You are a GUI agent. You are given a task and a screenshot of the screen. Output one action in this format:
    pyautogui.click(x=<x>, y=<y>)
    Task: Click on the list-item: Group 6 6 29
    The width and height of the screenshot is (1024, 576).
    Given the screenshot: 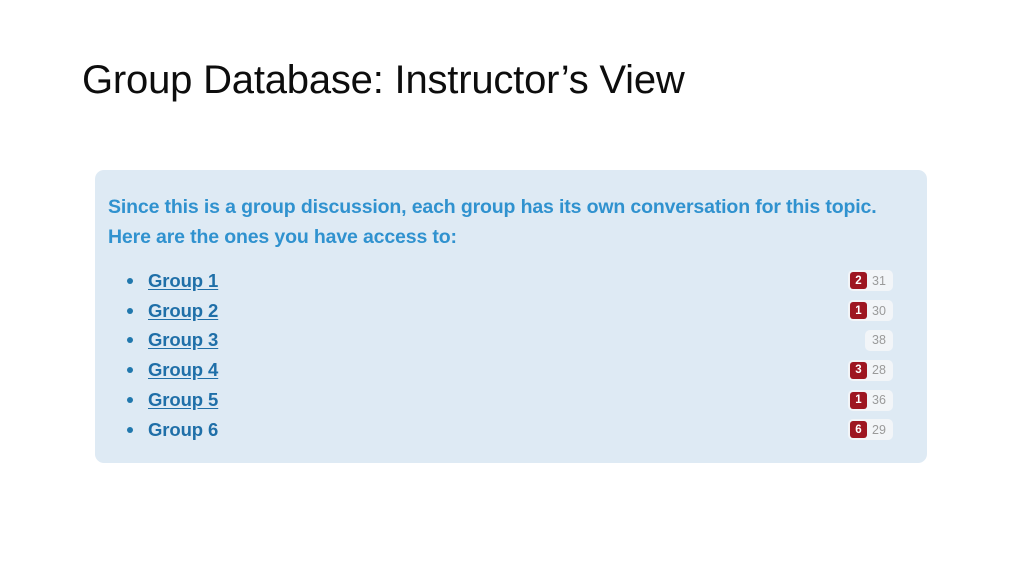 What is the action you would take?
    pyautogui.click(x=512, y=430)
    